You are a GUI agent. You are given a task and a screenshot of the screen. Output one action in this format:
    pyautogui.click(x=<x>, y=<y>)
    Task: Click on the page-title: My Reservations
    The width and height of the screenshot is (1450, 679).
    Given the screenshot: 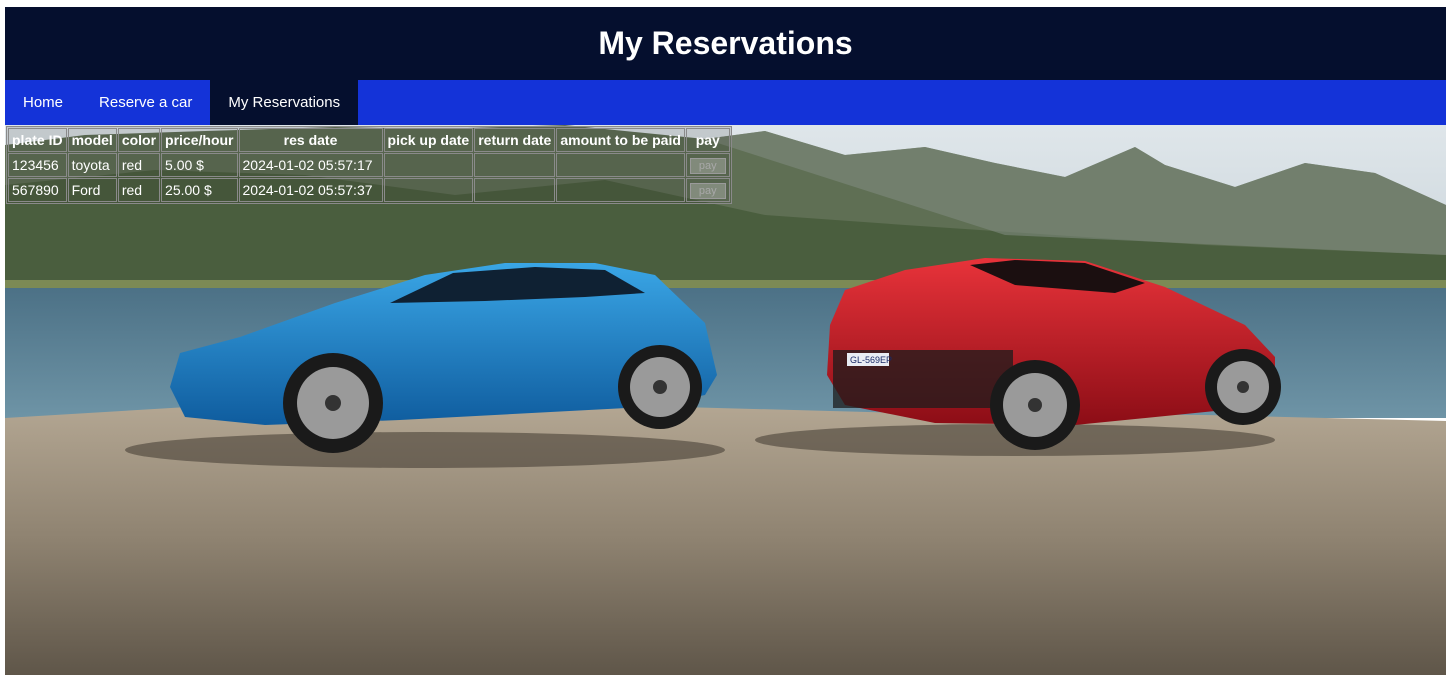 What is the action you would take?
    pyautogui.click(x=725, y=43)
    